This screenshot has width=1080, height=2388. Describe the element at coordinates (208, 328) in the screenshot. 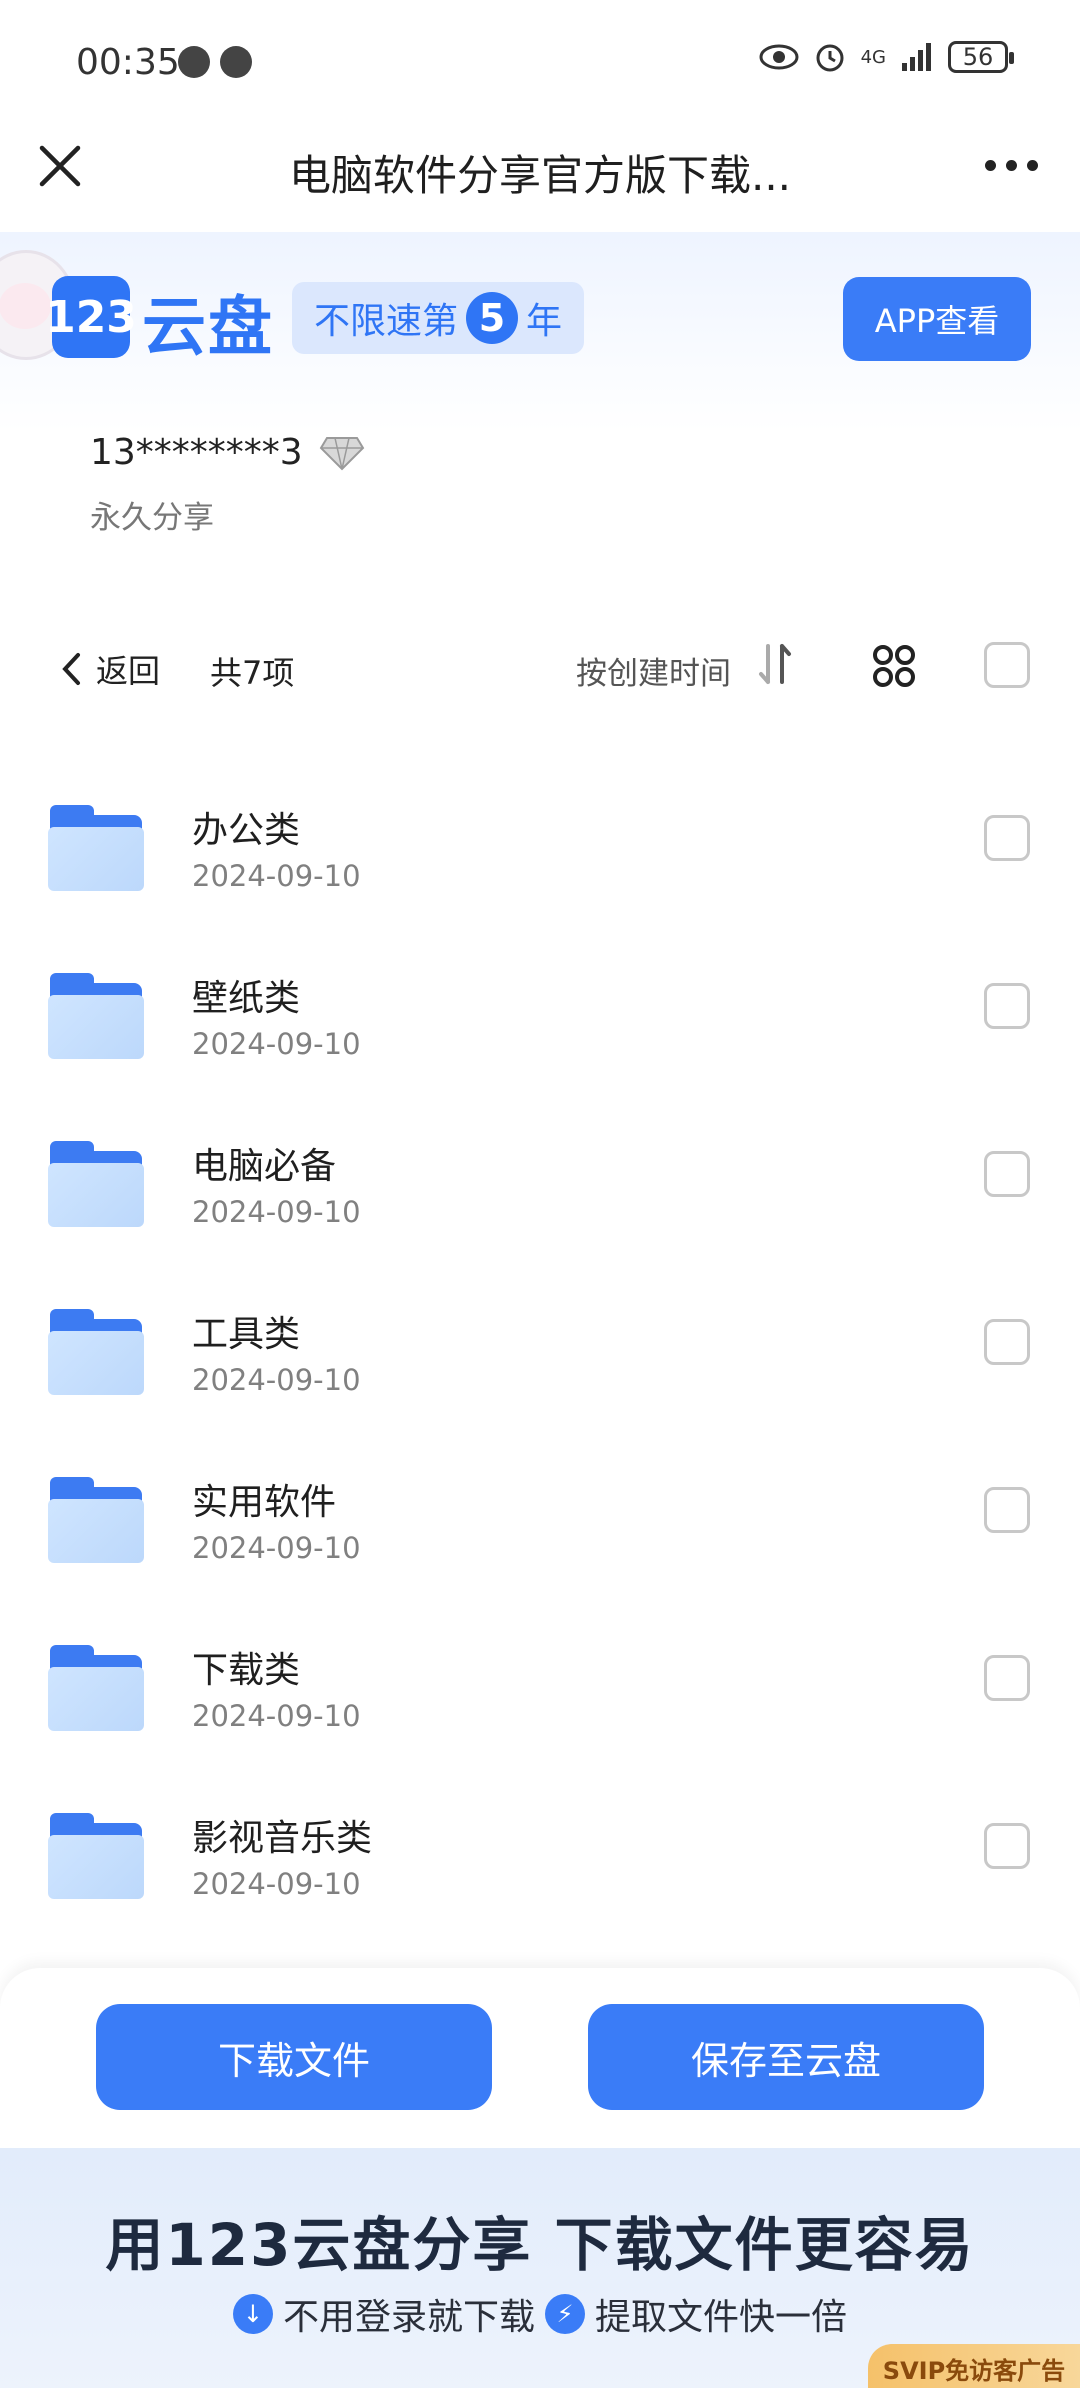

I see `logo-text: 云盘` at that location.